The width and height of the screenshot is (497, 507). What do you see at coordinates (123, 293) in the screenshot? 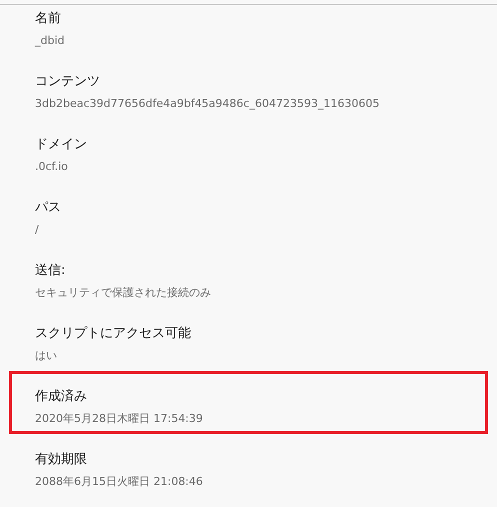
I see `property-value: セキュリティで保護された接続のみ` at bounding box center [123, 293].